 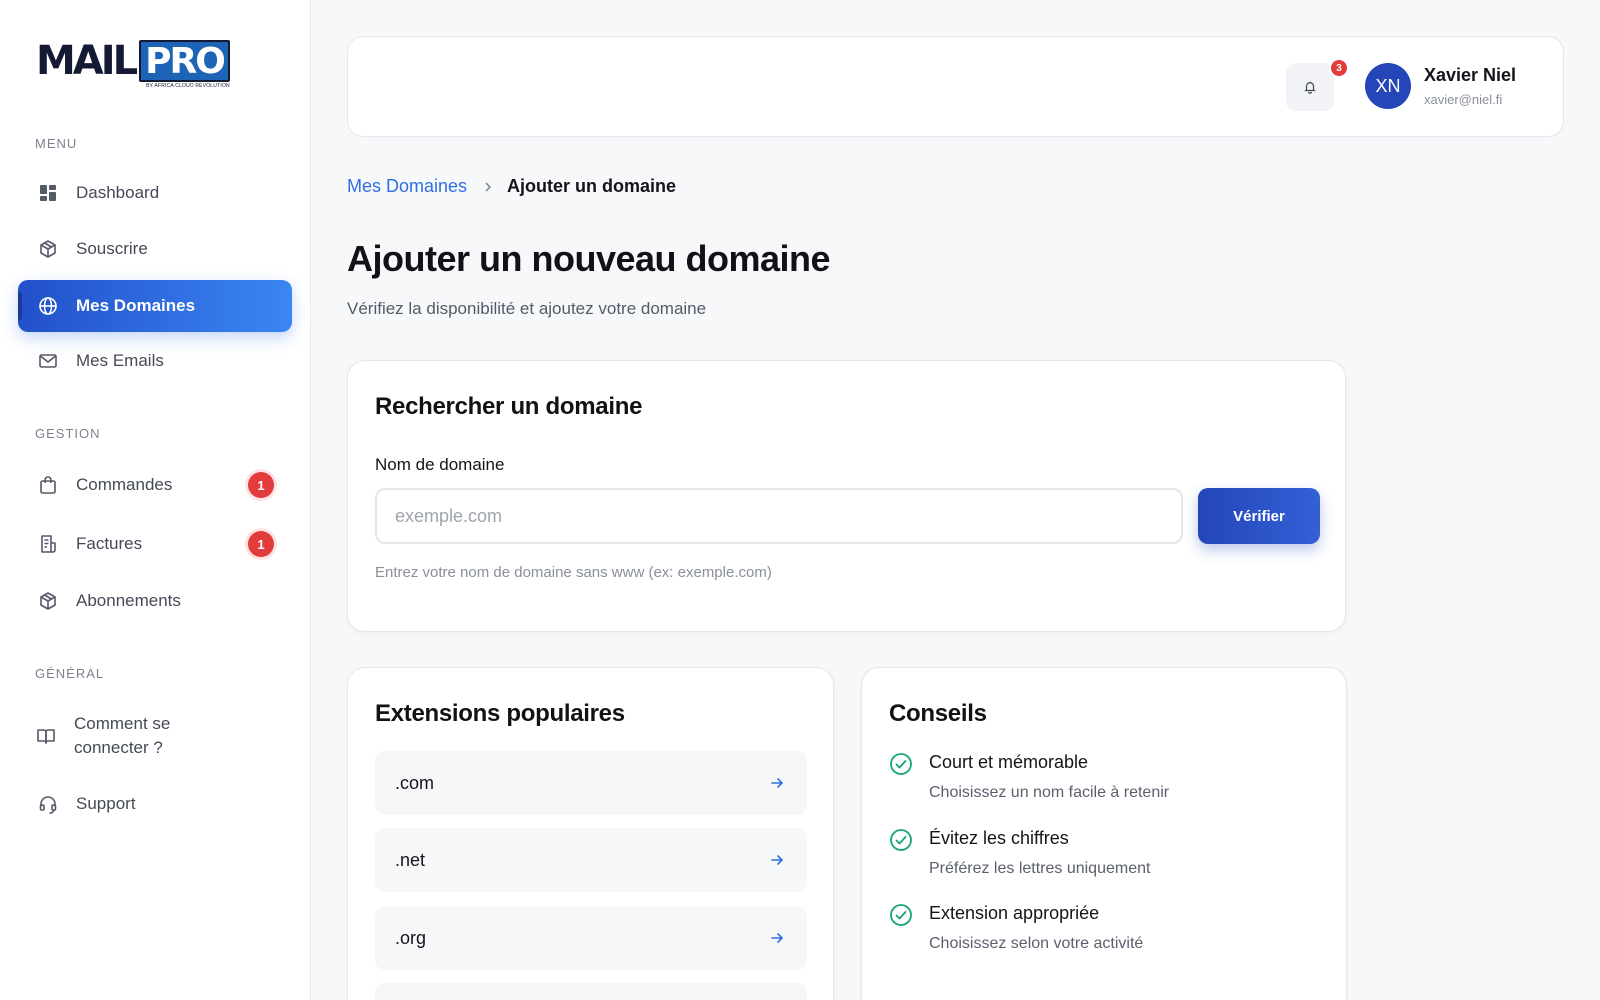 What do you see at coordinates (48, 306) in the screenshot?
I see `globe-icon` at bounding box center [48, 306].